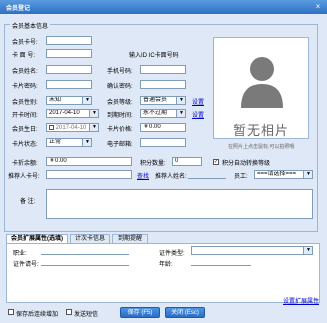  What do you see at coordinates (152, 127) in the screenshot?
I see `card-value-value: ￥0.00` at bounding box center [152, 127].